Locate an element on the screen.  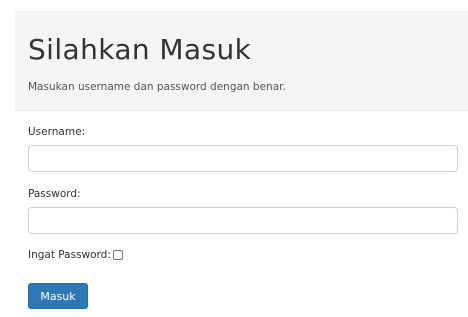
remember-label: Ingat Password: is located at coordinates (69, 255).